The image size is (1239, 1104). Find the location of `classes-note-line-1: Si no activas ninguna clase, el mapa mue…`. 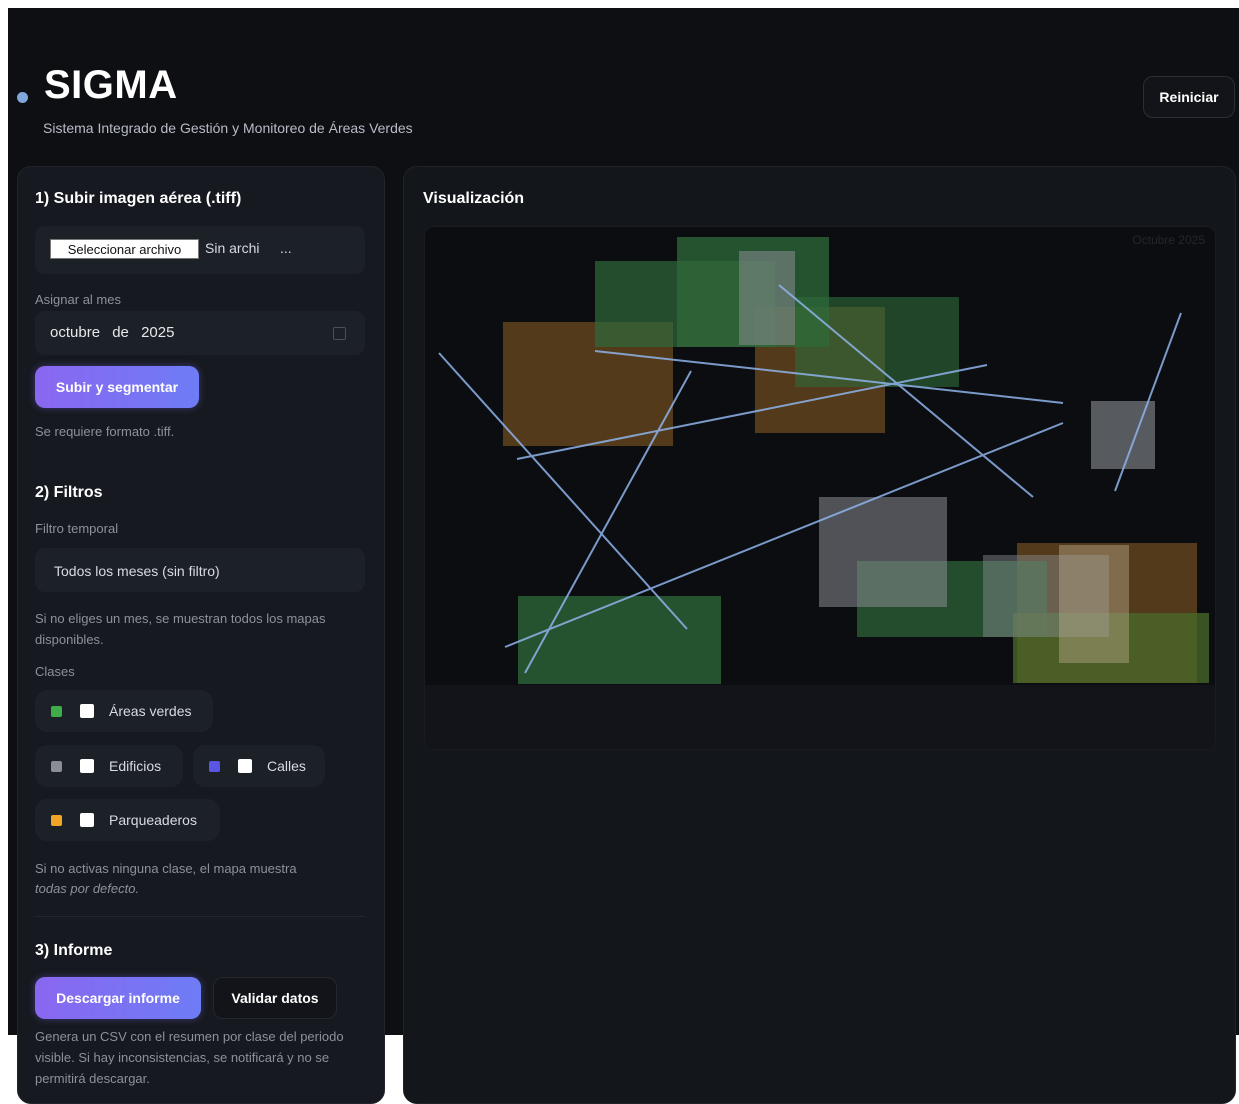

classes-note-line-1: Si no activas ninguna clase, el mapa mue… is located at coordinates (166, 868).